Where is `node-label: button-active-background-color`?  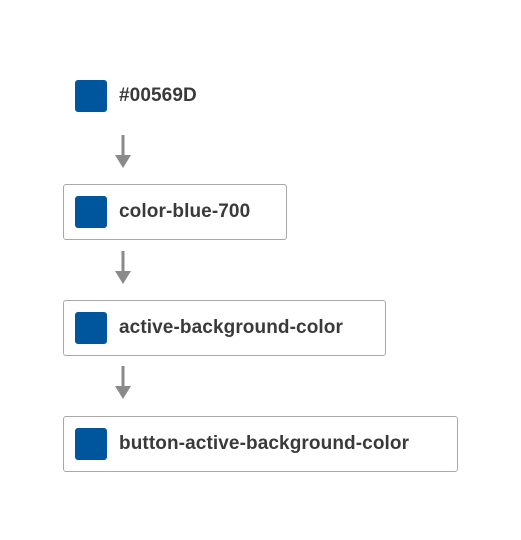 node-label: button-active-background-color is located at coordinates (264, 443).